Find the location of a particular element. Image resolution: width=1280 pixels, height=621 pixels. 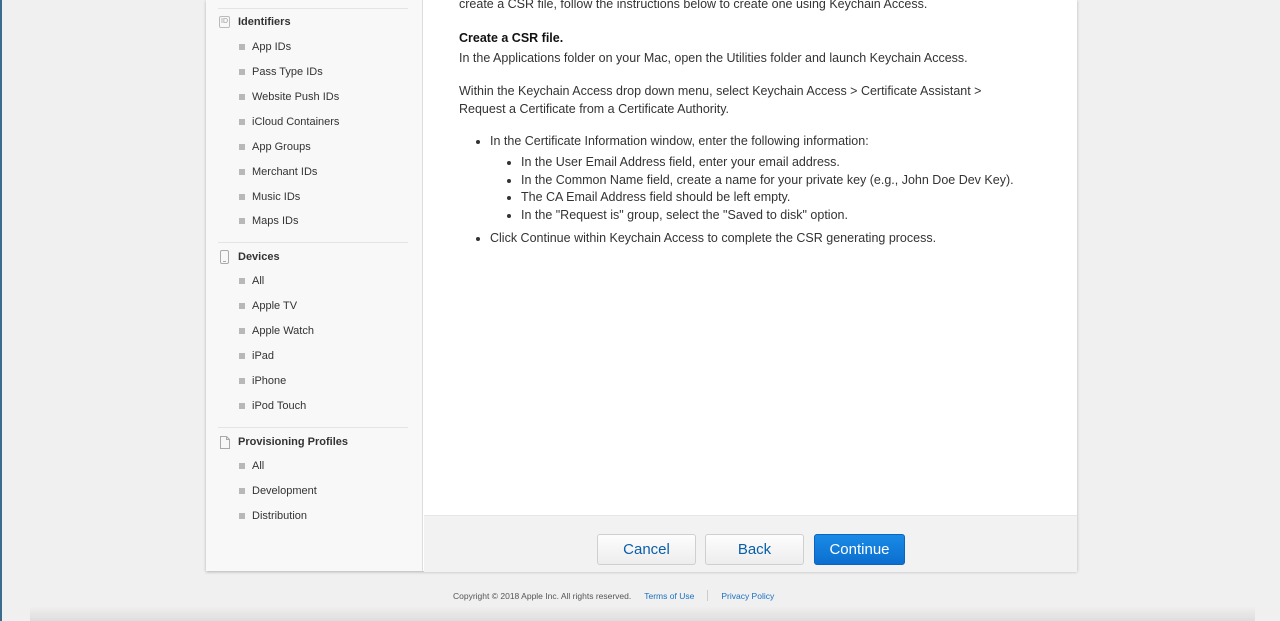

sidebar-item-label: Distribution is located at coordinates (280, 516).